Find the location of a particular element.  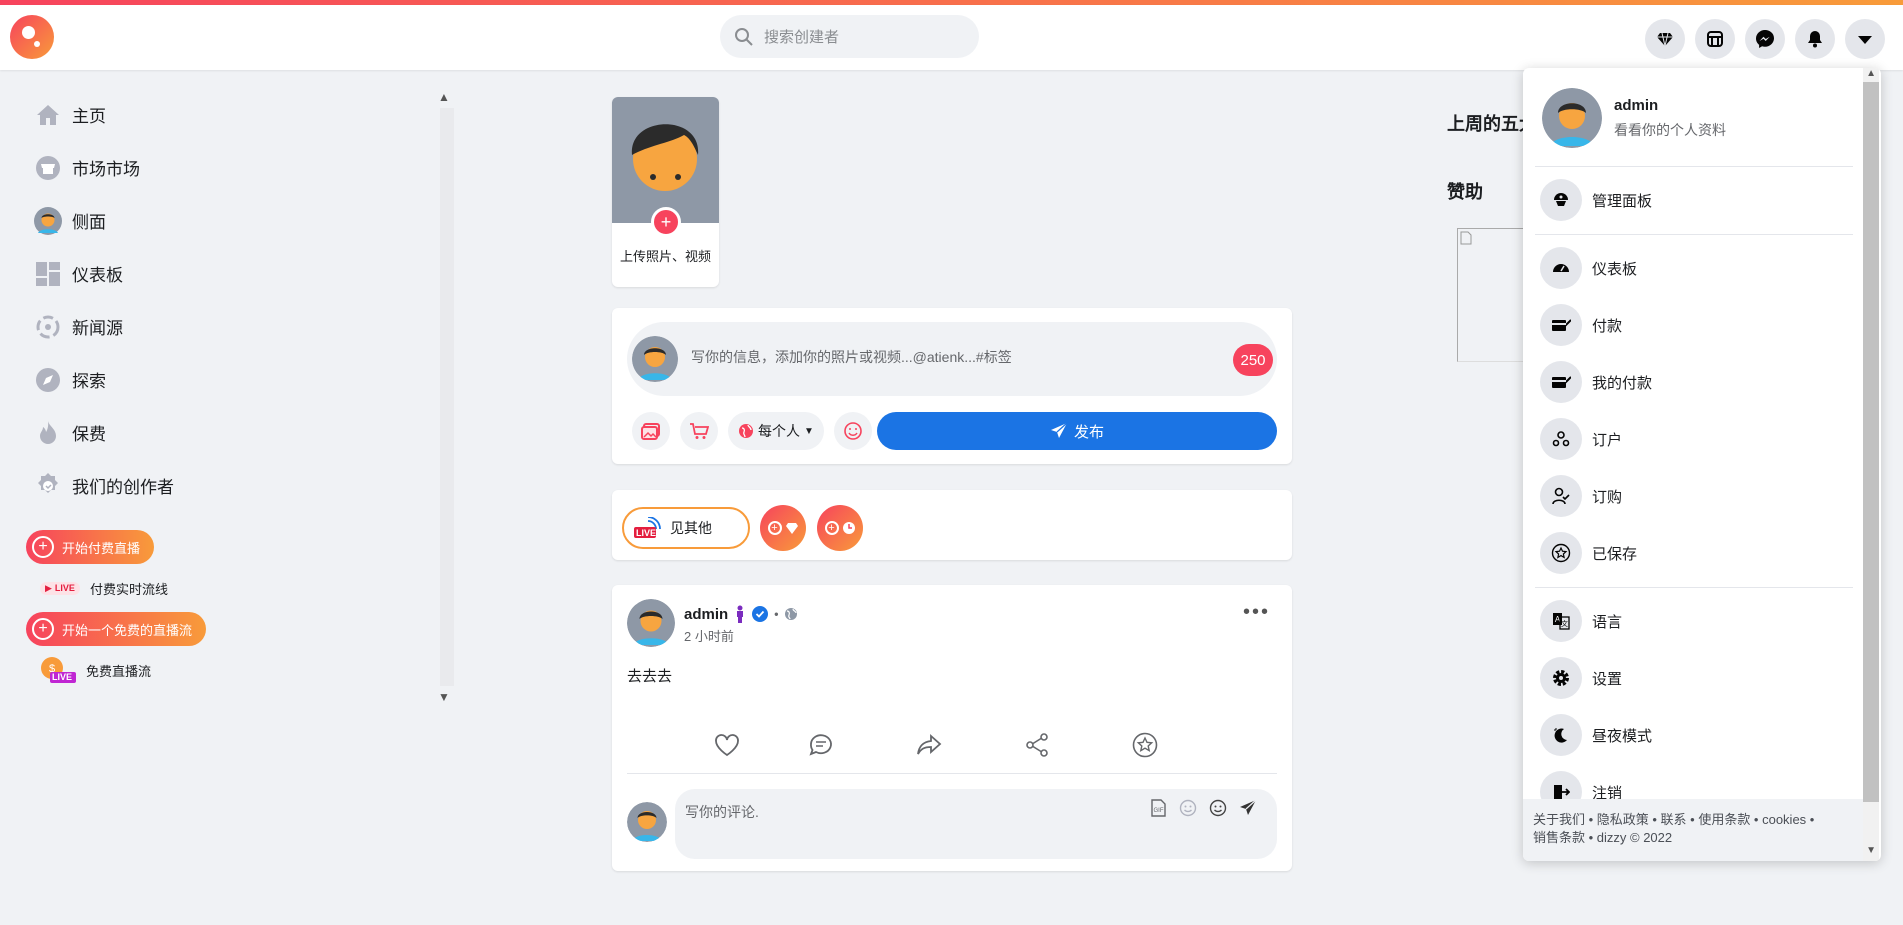

publish-button: 发布 is located at coordinates (1077, 431).